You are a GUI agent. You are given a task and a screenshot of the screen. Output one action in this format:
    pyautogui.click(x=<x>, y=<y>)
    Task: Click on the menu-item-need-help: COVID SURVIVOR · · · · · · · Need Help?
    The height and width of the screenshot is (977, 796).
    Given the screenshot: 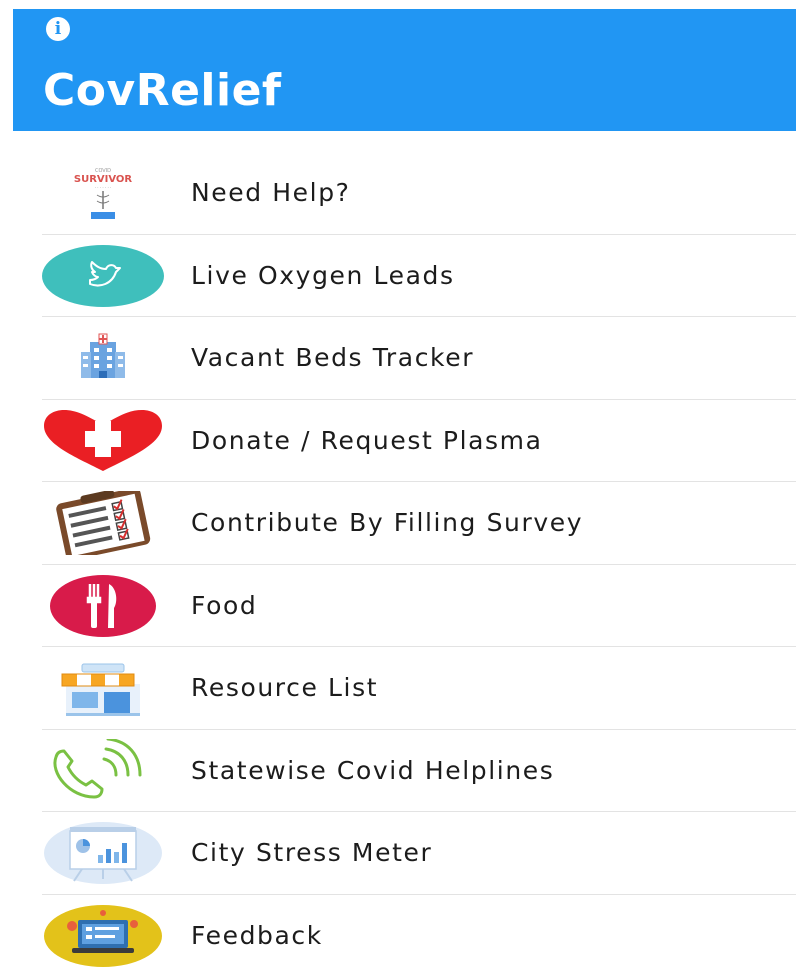 What is the action you would take?
    pyautogui.click(x=419, y=193)
    